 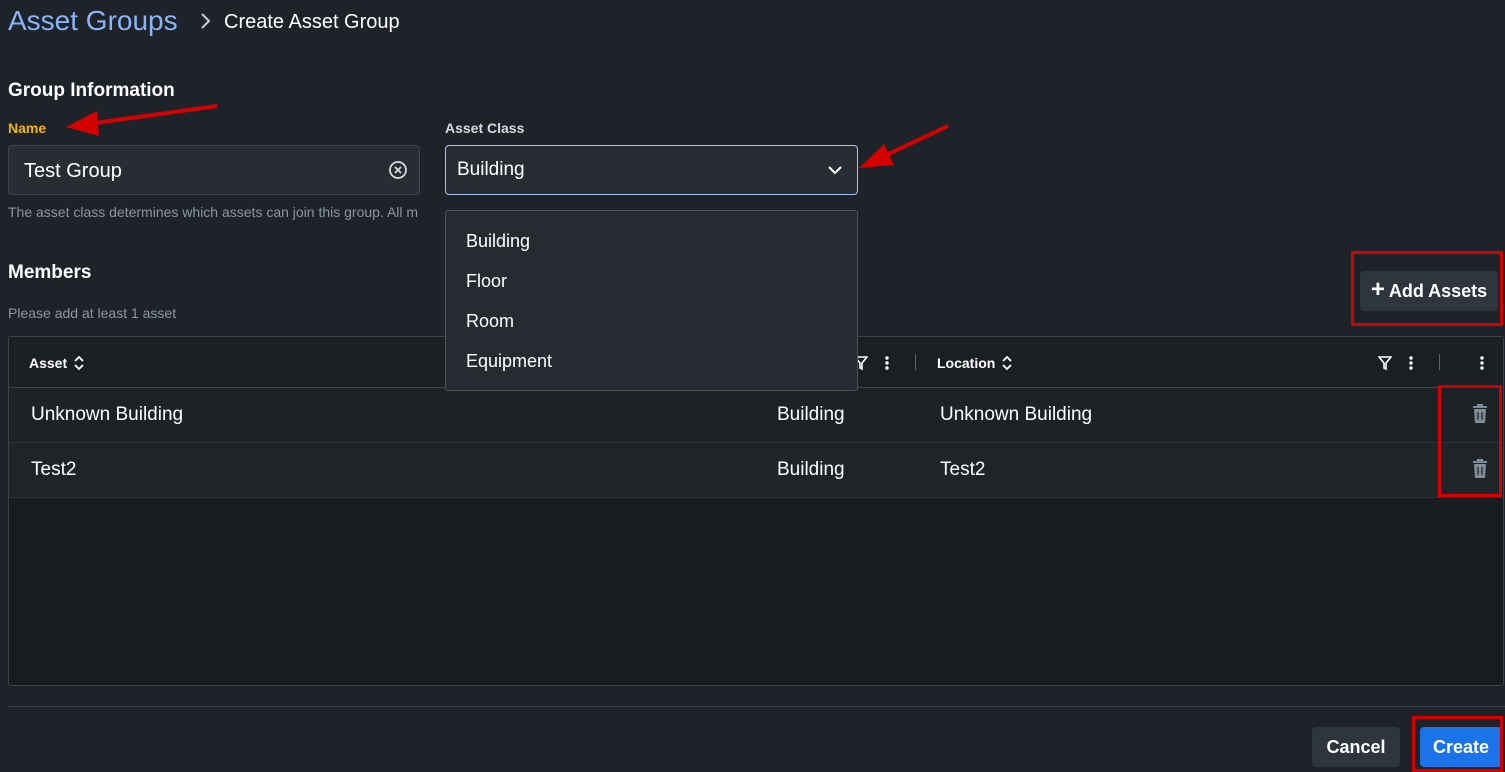 I want to click on breadcrumb-root-link: Asset Groups, so click(x=93, y=21).